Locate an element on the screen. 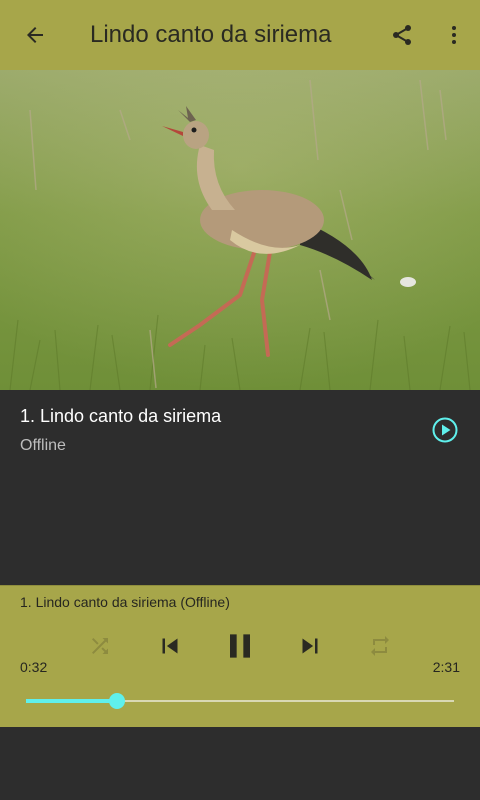  skip-previous-icon is located at coordinates (170, 646).